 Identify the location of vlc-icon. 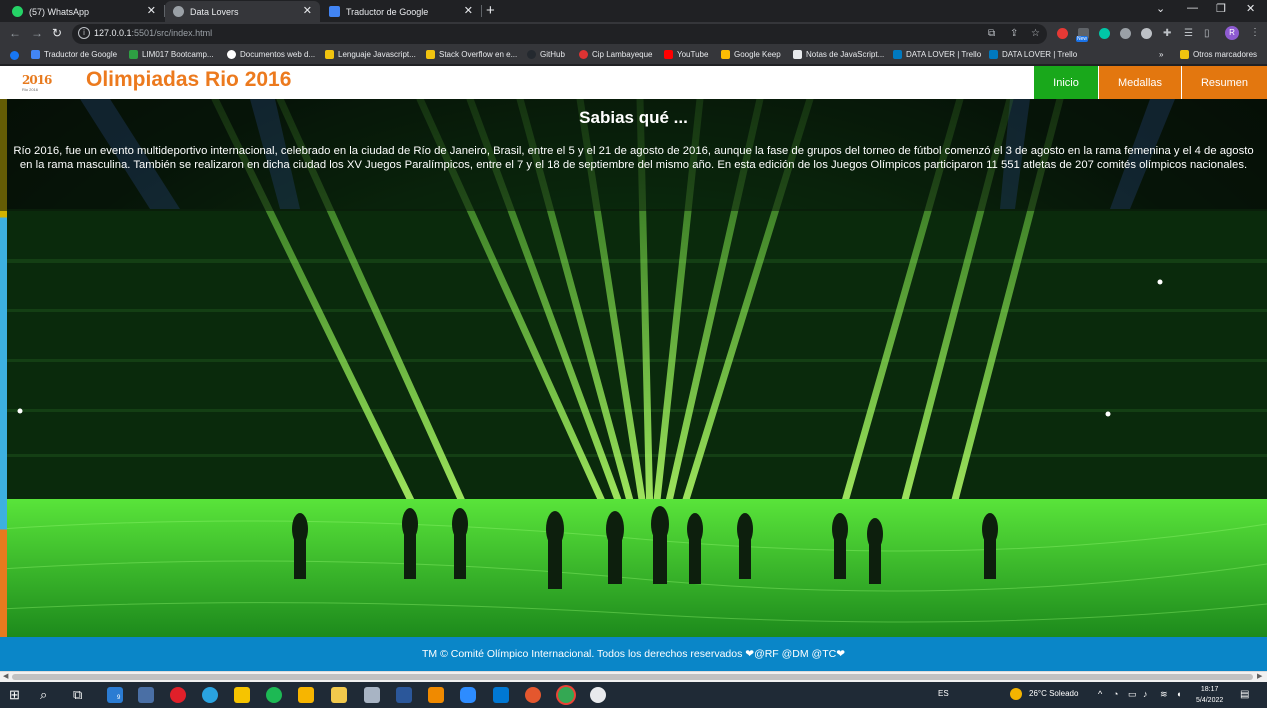
(436, 695).